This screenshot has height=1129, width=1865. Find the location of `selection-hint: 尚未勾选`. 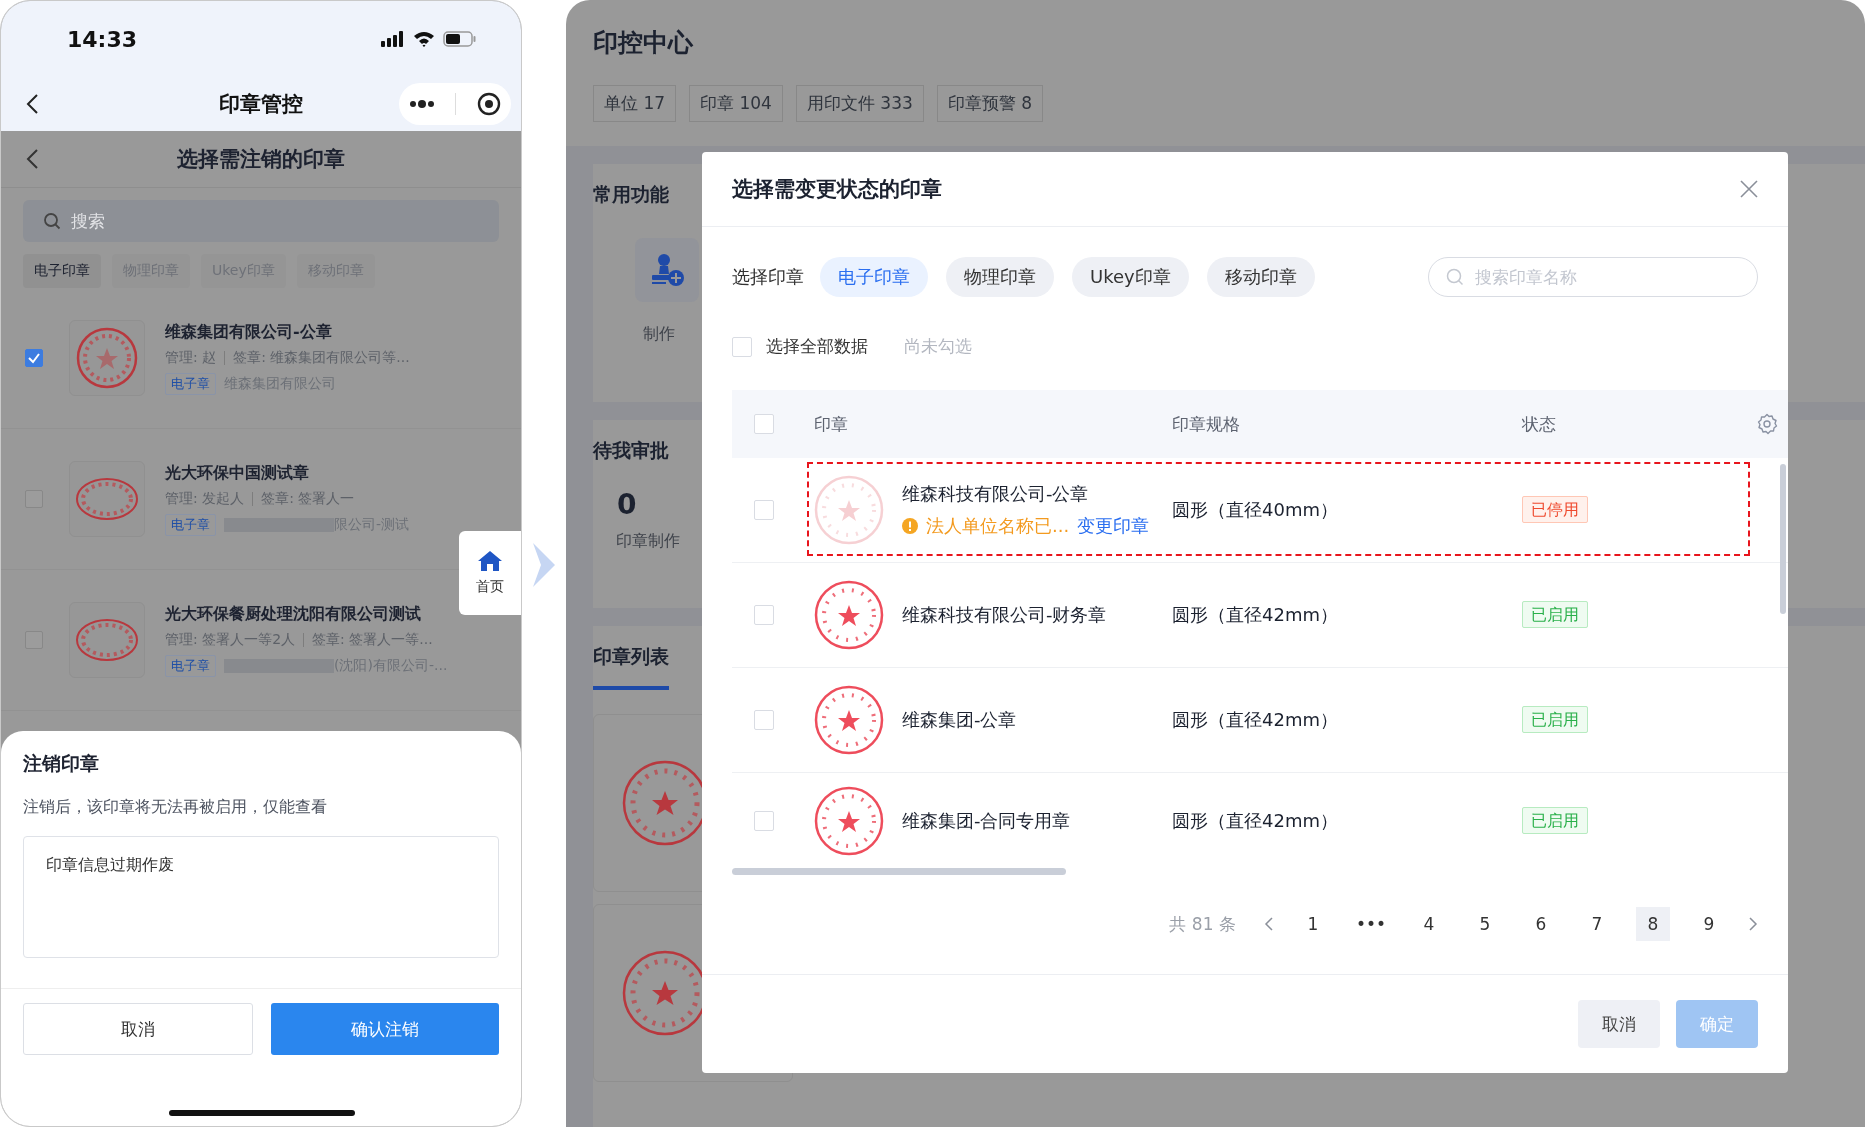

selection-hint: 尚未勾选 is located at coordinates (938, 346).